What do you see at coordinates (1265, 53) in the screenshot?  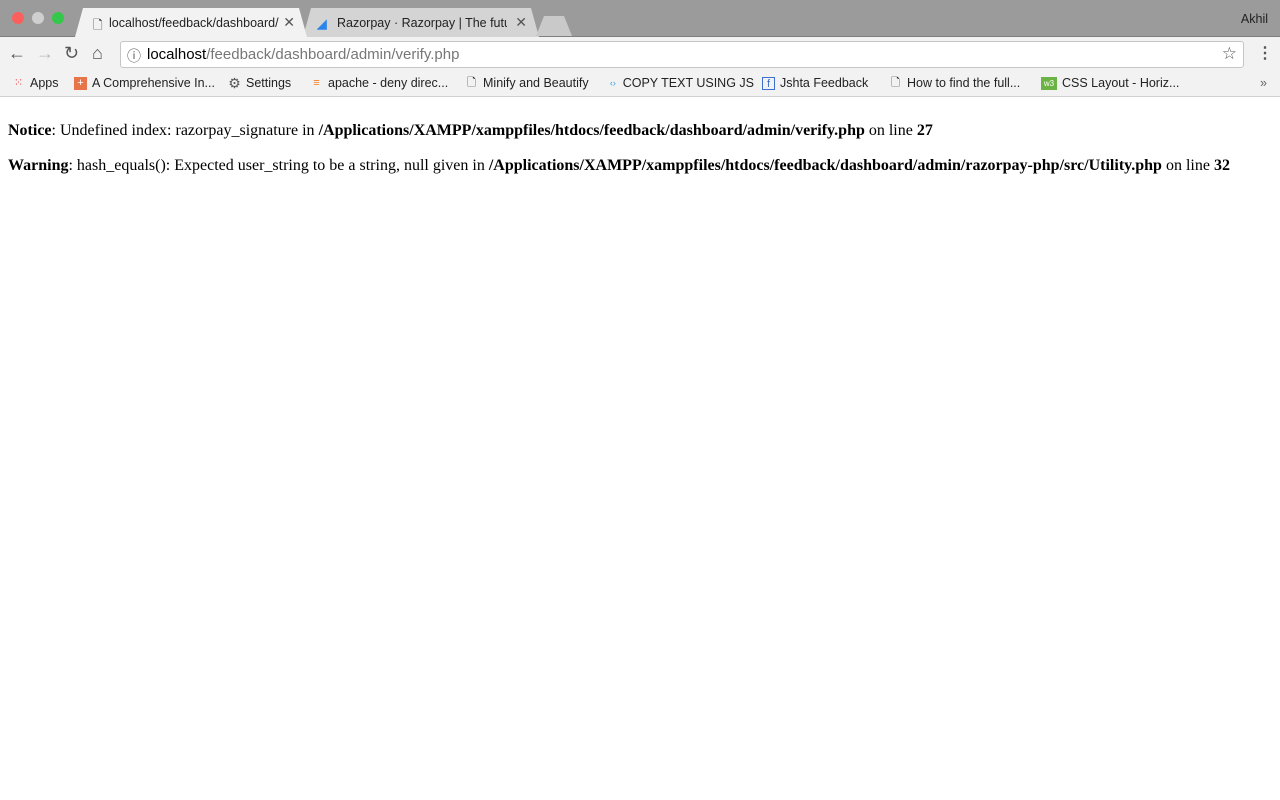 I see `menu-icon: ⋮` at bounding box center [1265, 53].